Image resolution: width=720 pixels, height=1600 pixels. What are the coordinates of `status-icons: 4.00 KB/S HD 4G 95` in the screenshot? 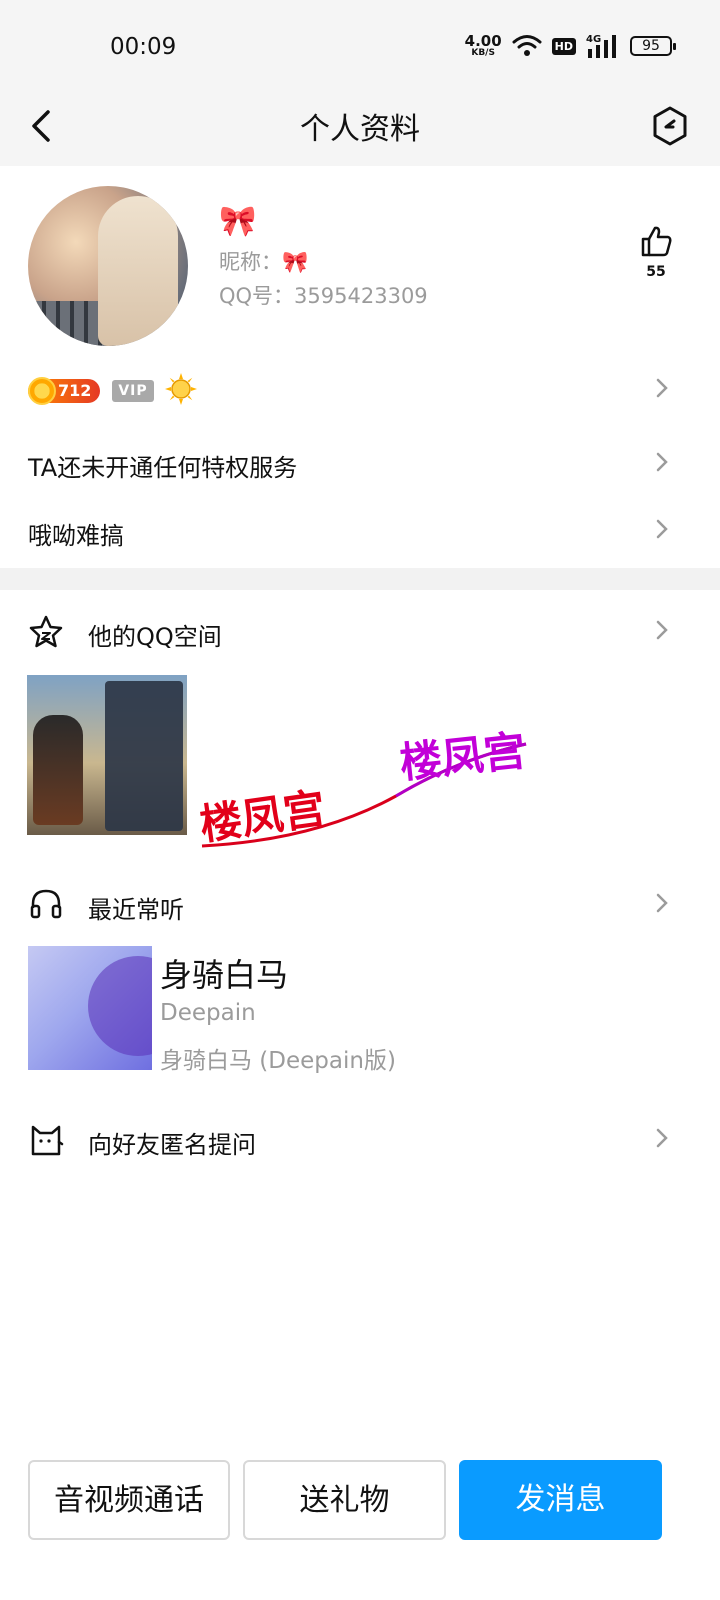 It's located at (570, 45).